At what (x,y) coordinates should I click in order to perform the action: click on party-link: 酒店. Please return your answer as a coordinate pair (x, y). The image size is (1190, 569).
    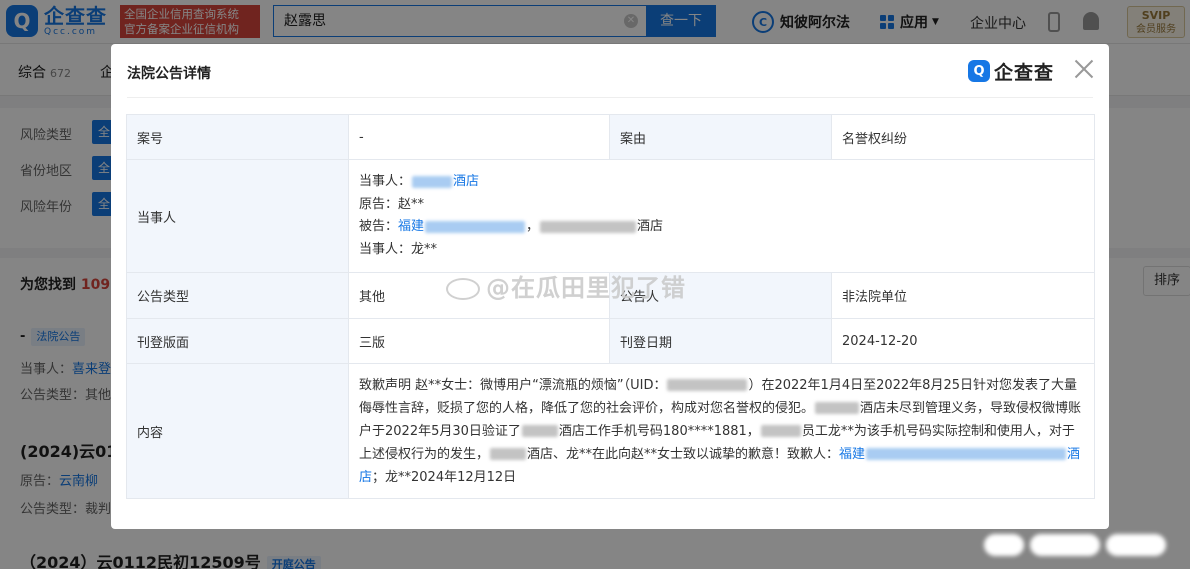
    Looking at the image, I should click on (466, 181).